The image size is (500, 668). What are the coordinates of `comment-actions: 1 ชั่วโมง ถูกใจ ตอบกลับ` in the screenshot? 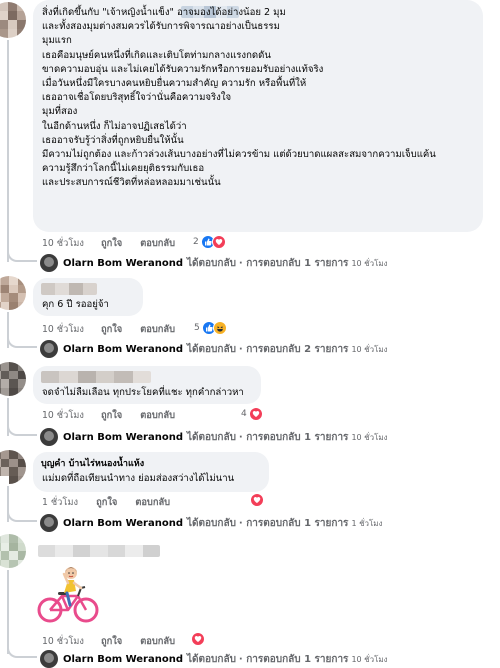 It's located at (106, 502).